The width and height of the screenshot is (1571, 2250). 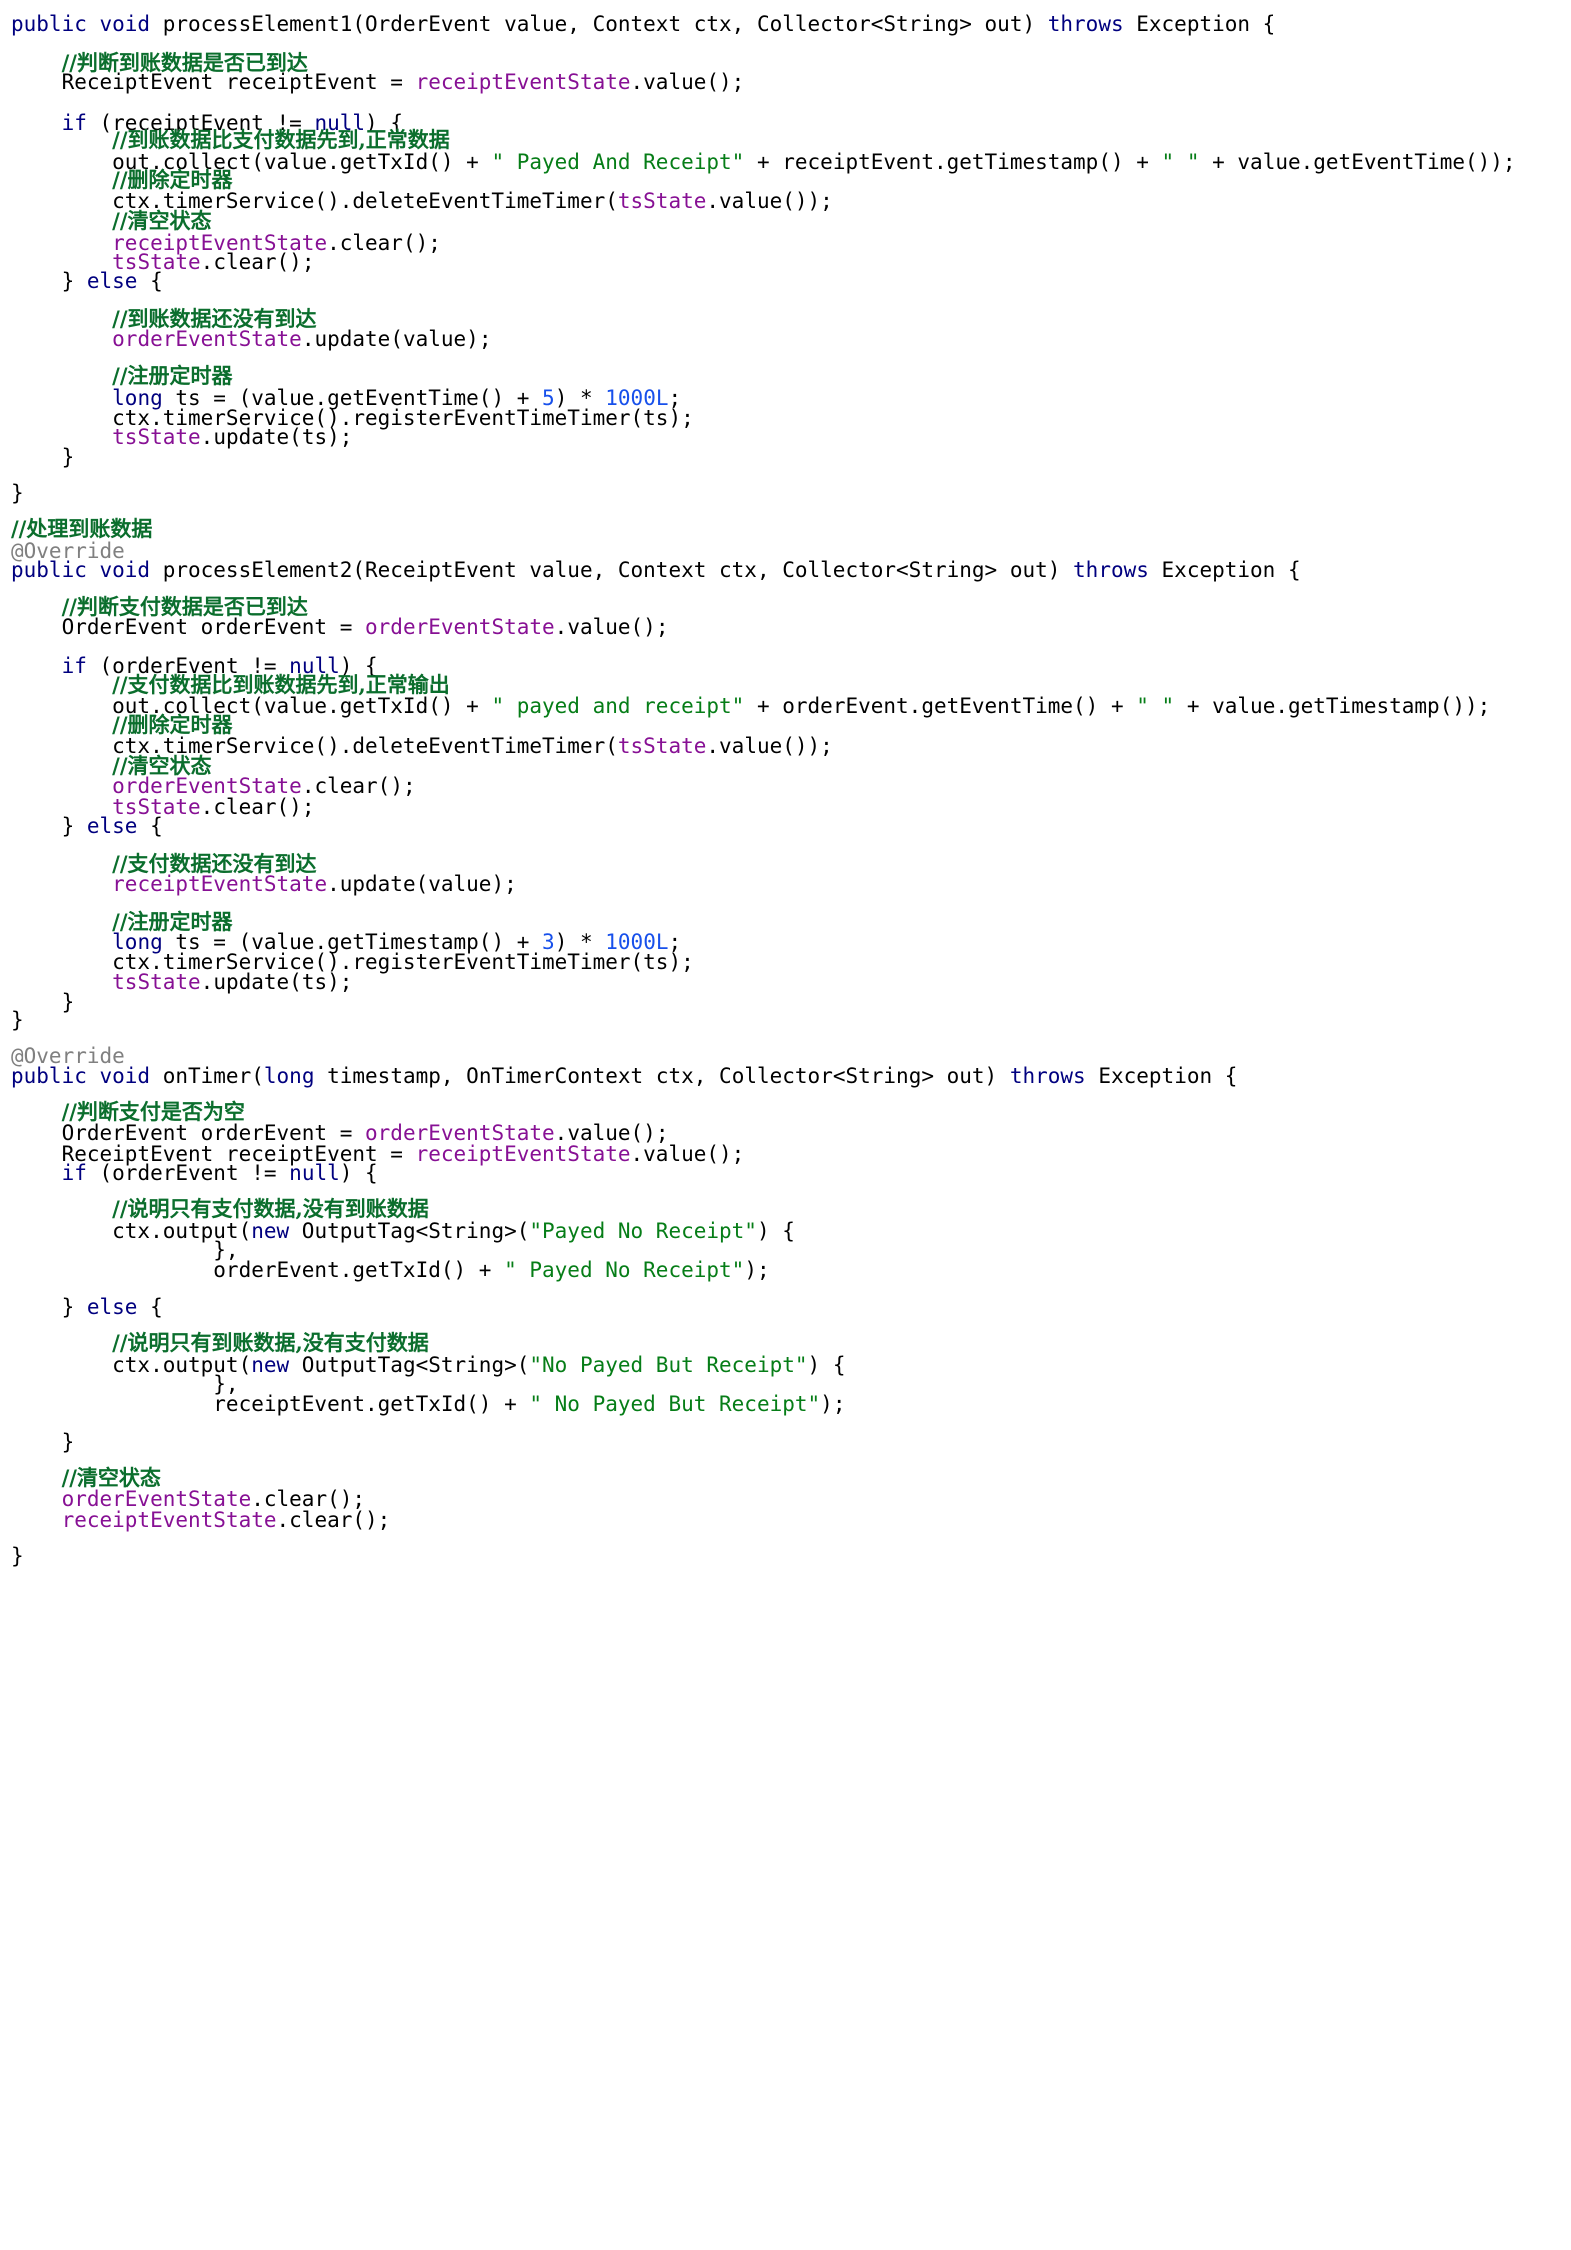 I want to click on code-token: + value.getTimestamp());, so click(x=1332, y=706).